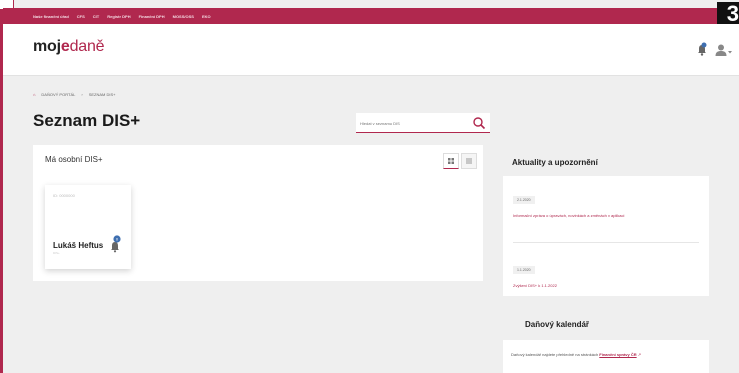  I want to click on top-link: EKO, so click(206, 16).